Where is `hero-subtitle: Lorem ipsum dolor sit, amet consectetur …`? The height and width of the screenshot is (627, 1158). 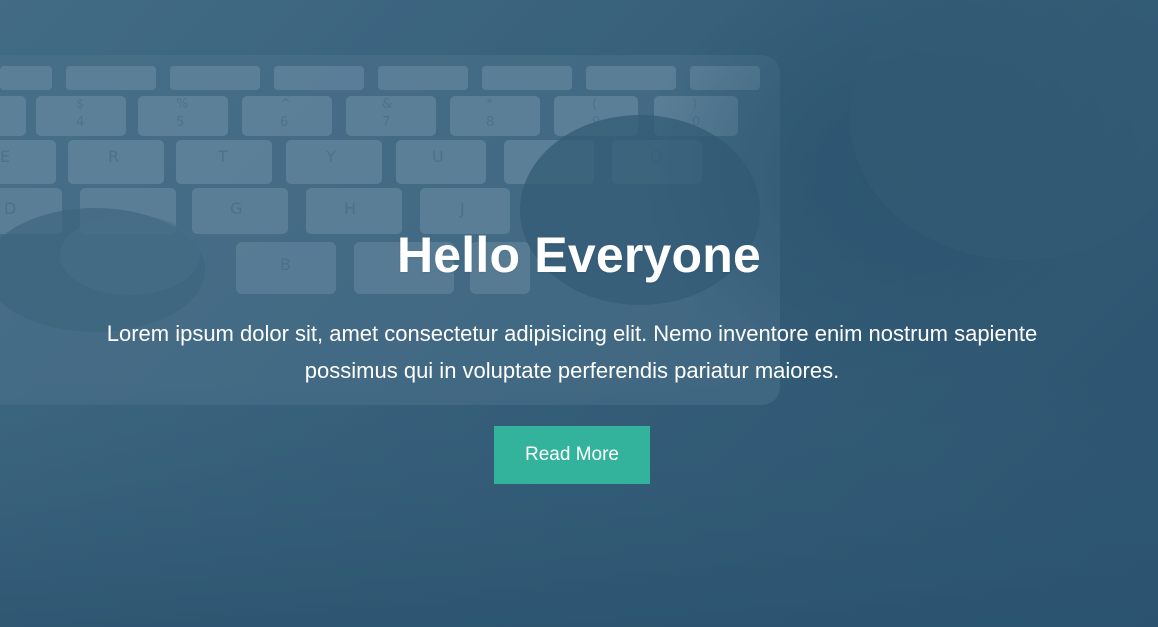 hero-subtitle: Lorem ipsum dolor sit, amet consectetur … is located at coordinates (572, 352).